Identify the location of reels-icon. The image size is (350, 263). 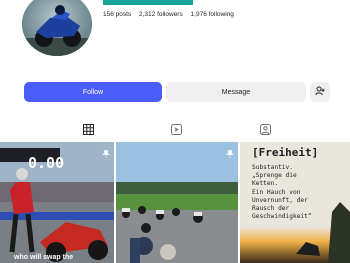
(176, 131).